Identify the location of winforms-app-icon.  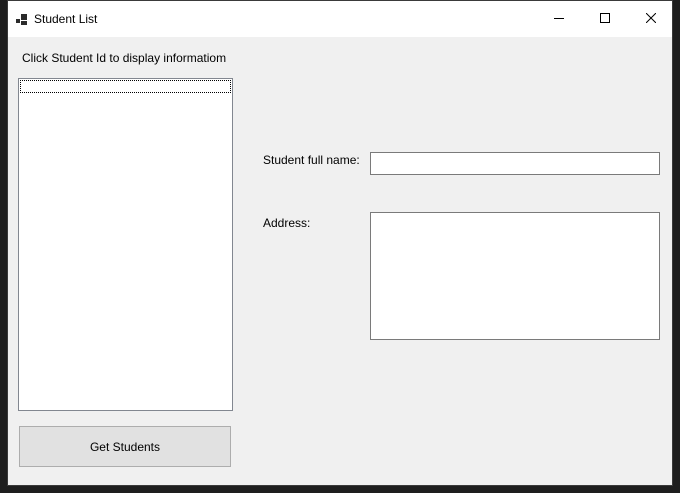
(22, 19).